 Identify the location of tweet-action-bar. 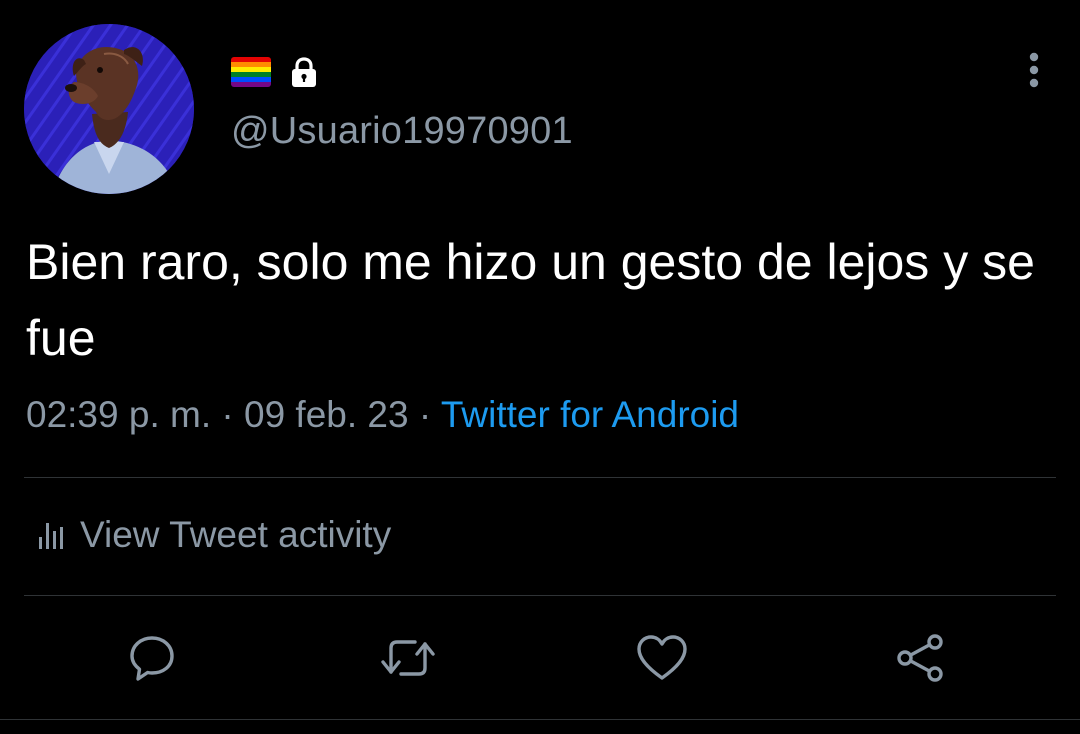
(540, 658).